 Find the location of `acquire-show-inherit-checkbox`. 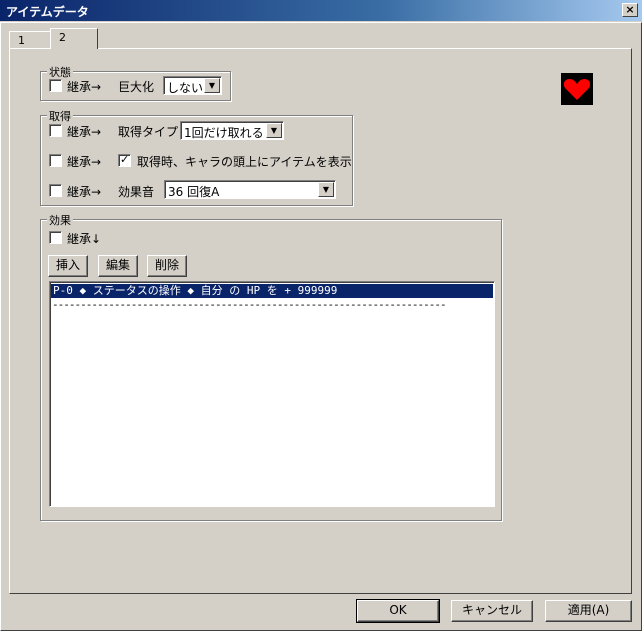

acquire-show-inherit-checkbox is located at coordinates (55, 160).